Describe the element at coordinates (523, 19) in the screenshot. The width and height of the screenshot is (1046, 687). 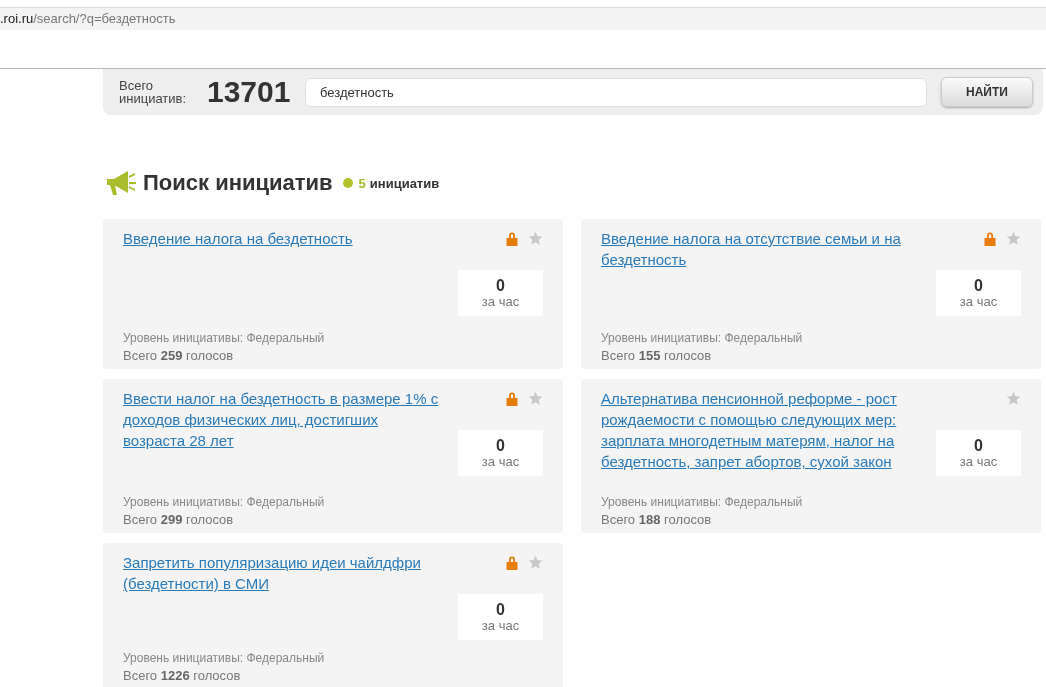
I see `address-bar: .roi.ru/search/?q=бездетность` at that location.